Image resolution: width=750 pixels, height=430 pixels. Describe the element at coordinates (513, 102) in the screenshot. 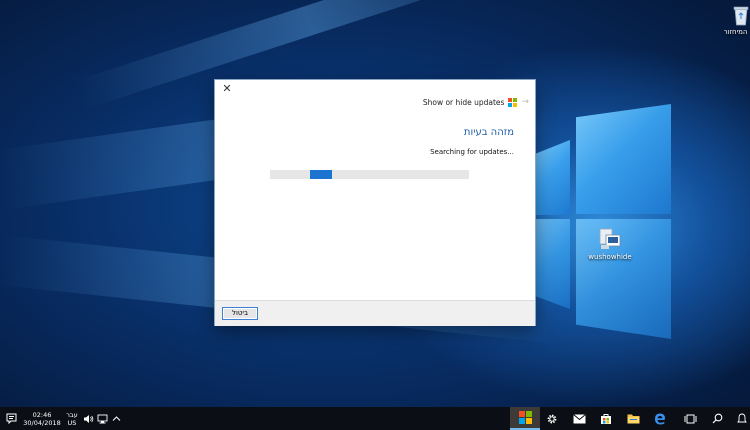

I see `microsoft-logo-icon` at that location.